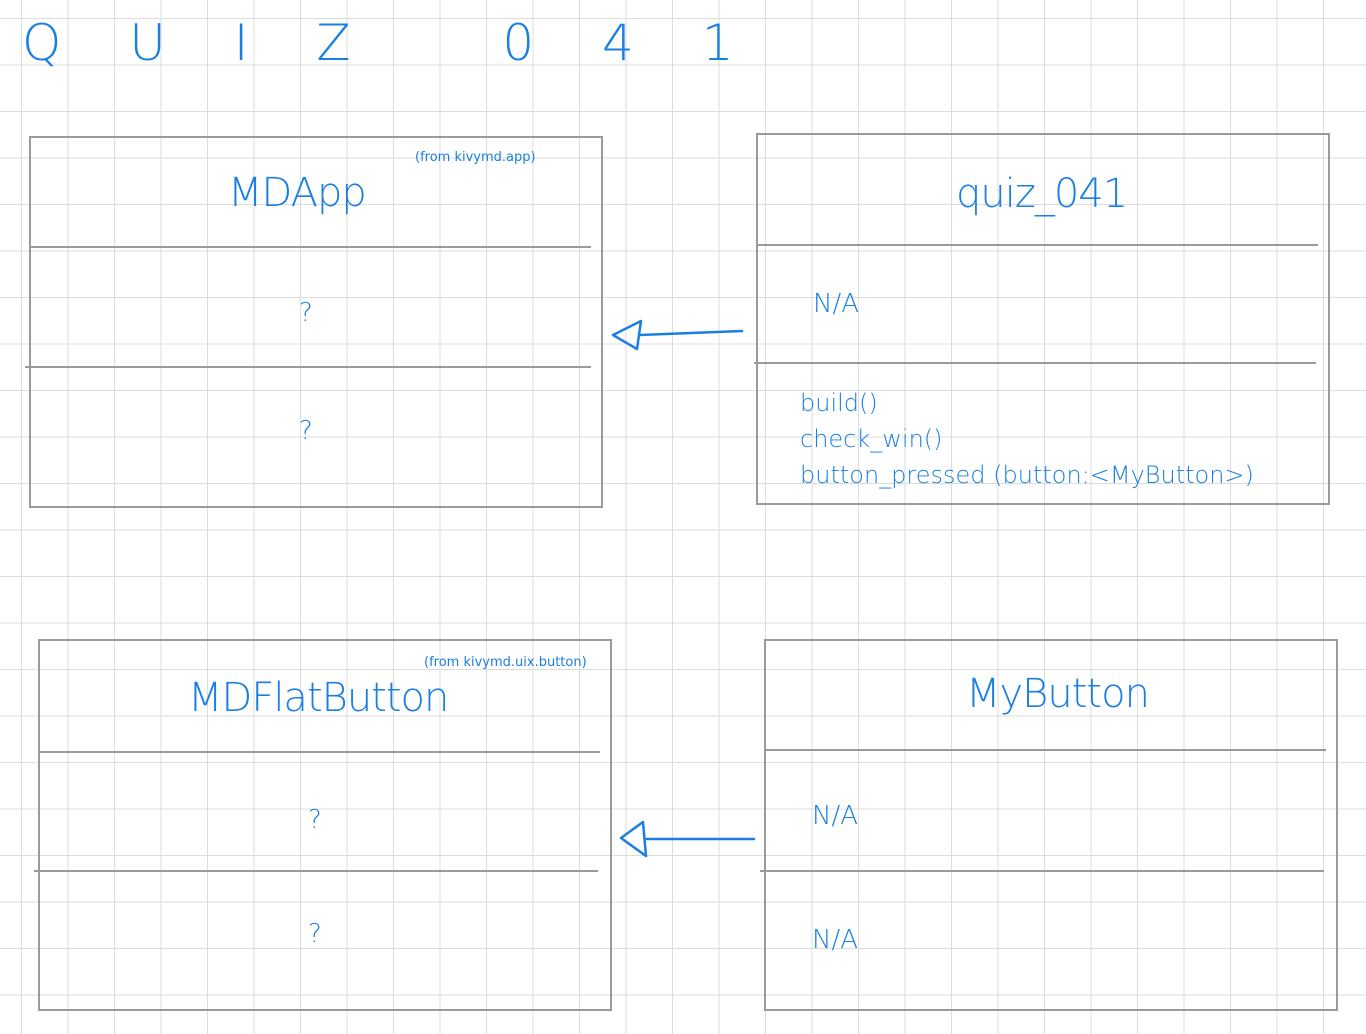  Describe the element at coordinates (1058, 694) in the screenshot. I see `class-name: MyButton` at that location.